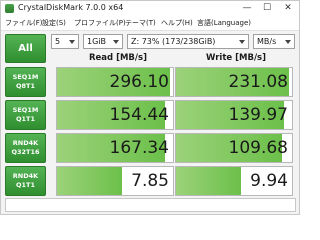 The image size is (320, 240). What do you see at coordinates (25, 86) in the screenshot?
I see `test-params: Q8T1` at bounding box center [25, 86].